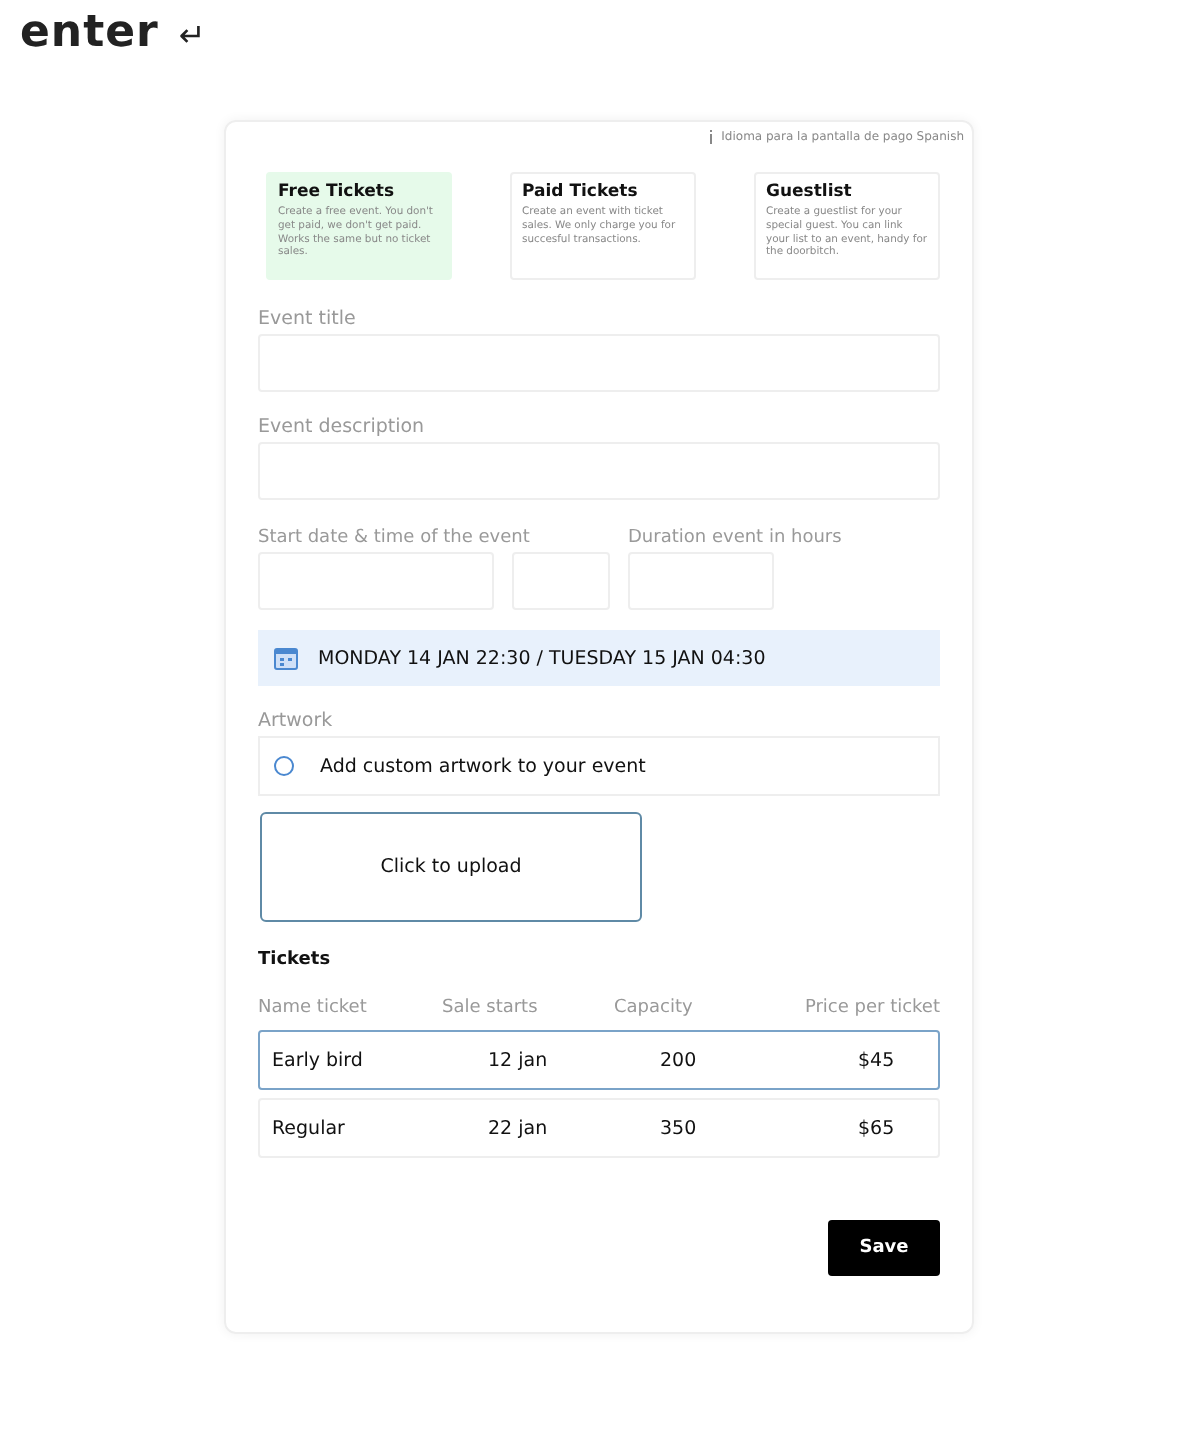  I want to click on option-title: Paid Tickets, so click(581, 192).